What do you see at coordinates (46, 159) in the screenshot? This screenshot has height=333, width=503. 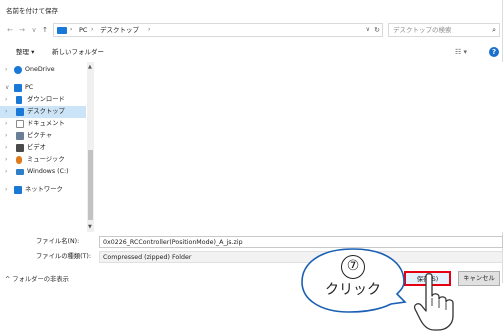 I see `nav-item-label: ミュージック` at bounding box center [46, 159].